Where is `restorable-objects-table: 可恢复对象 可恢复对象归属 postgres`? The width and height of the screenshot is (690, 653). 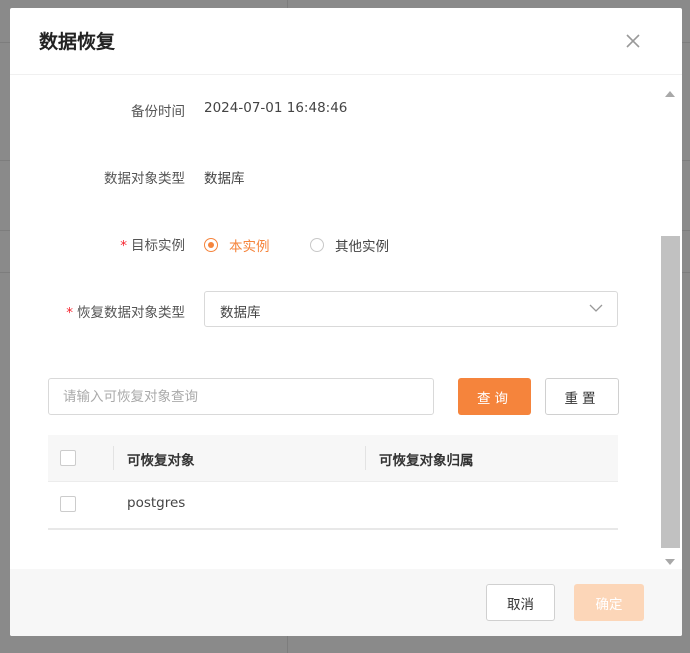 restorable-objects-table: 可恢复对象 可恢复对象归属 postgres is located at coordinates (333, 482).